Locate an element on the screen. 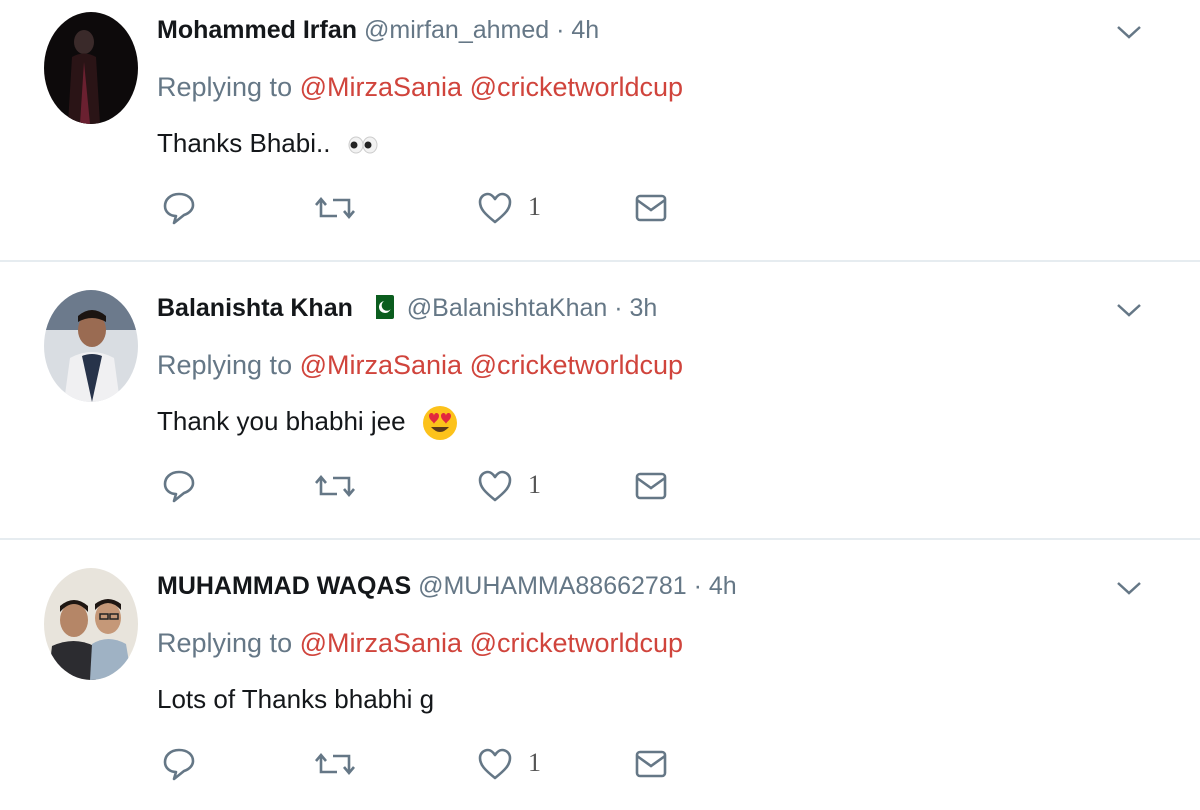 This screenshot has width=1200, height=810. tweet-text-content: Thanks Bhabi.. is located at coordinates (244, 143).